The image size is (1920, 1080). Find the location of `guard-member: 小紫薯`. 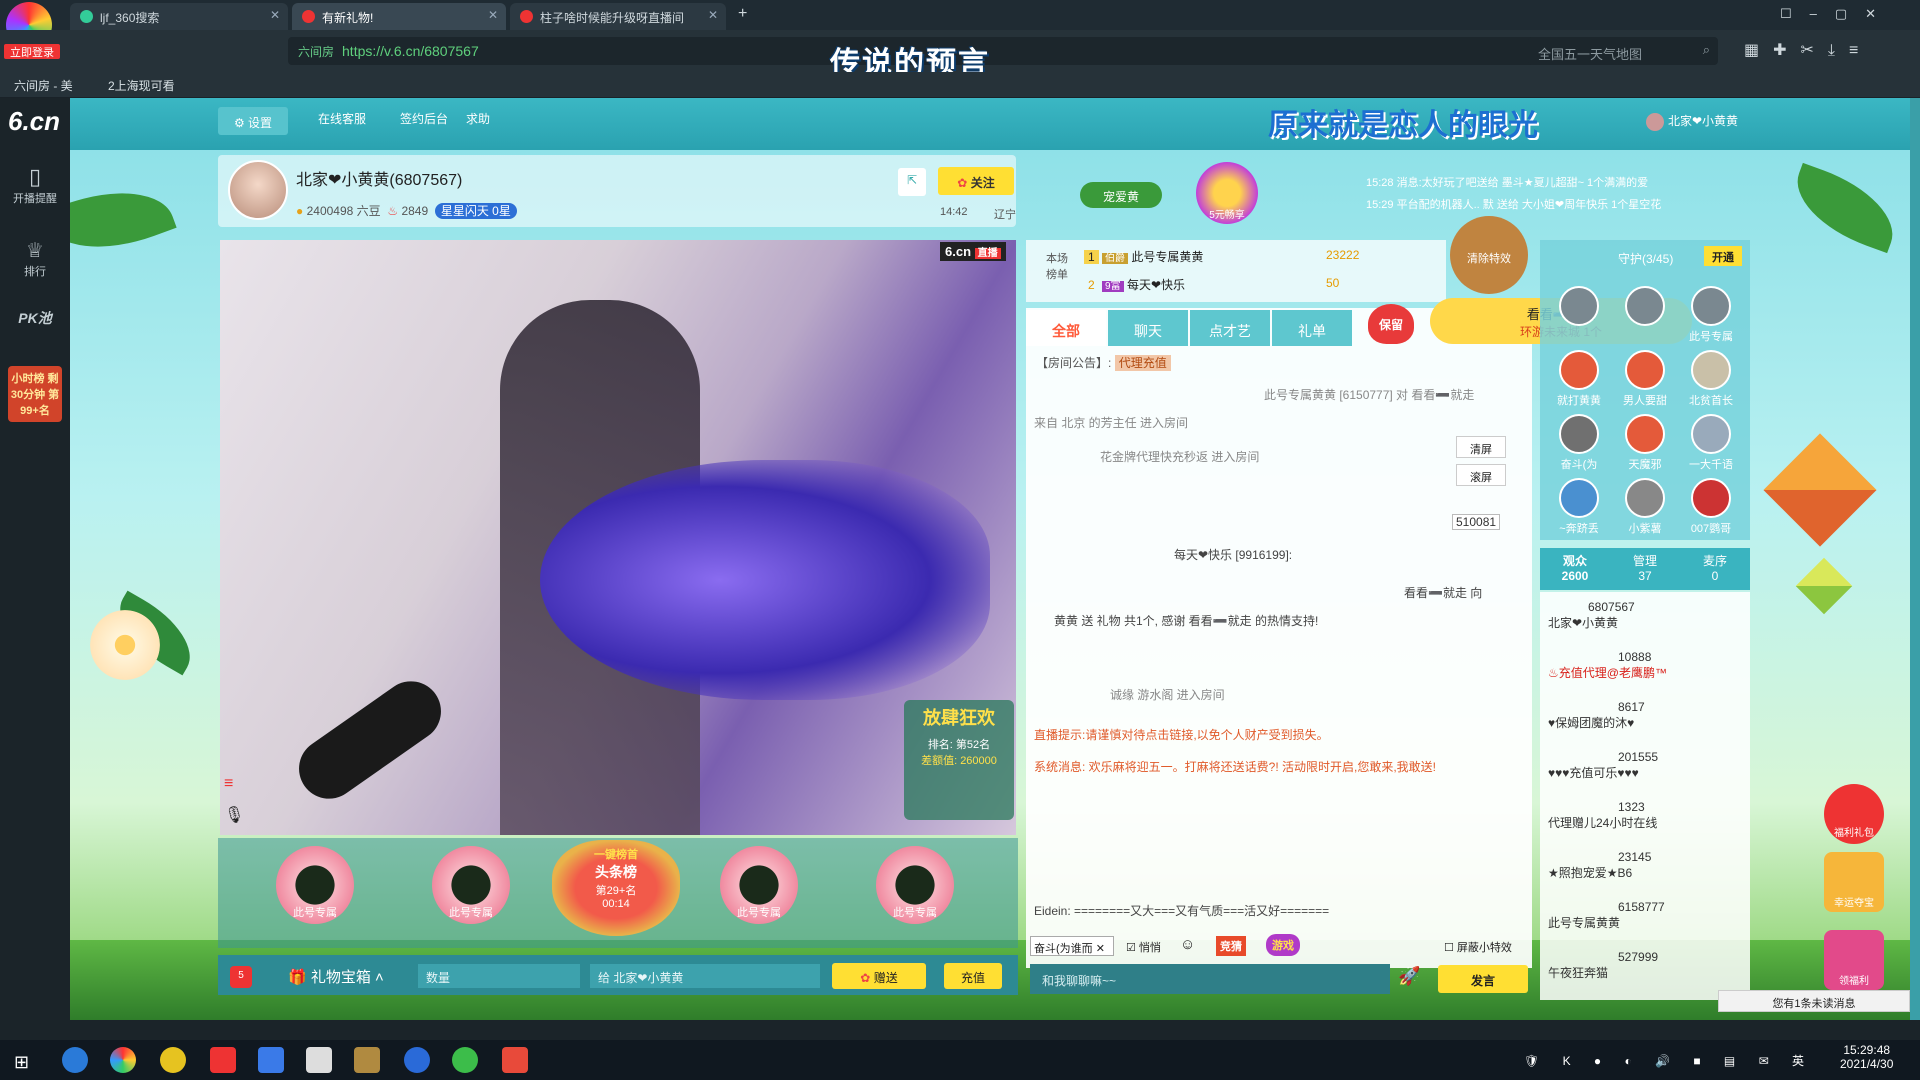

guard-member: 小紫薯 is located at coordinates (1645, 507).